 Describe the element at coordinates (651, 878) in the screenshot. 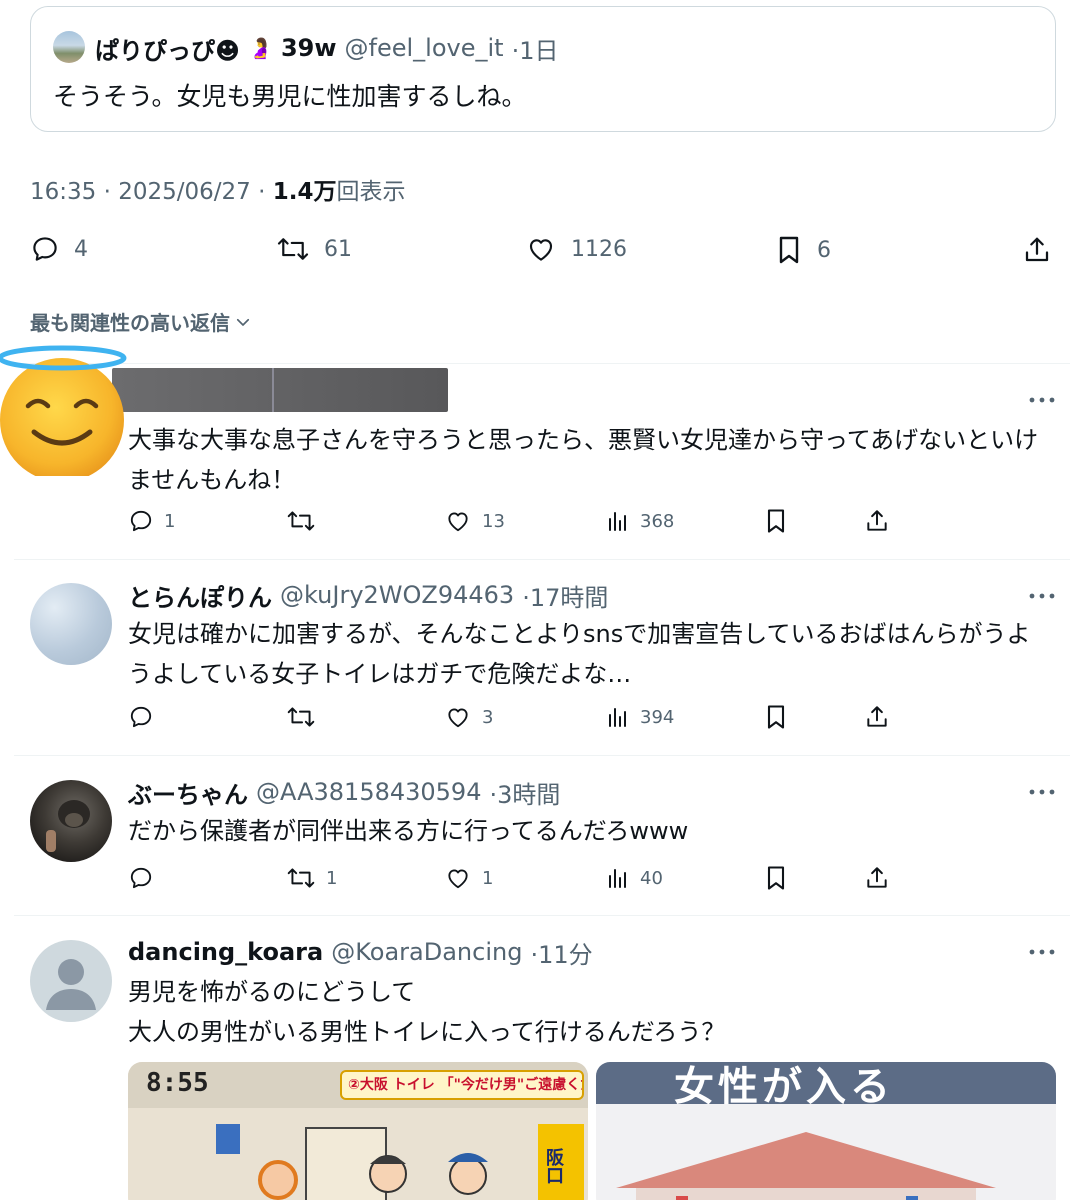

I see `views-count: 40` at that location.